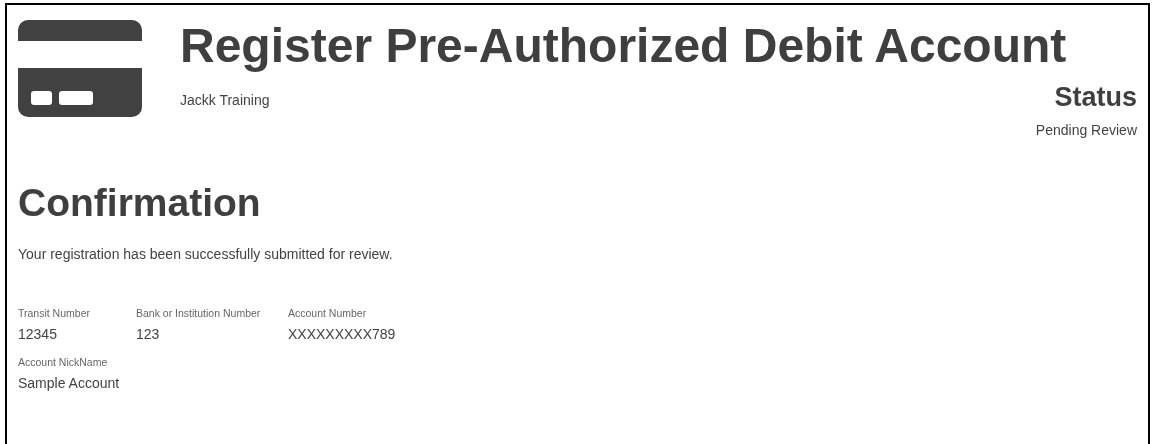 The width and height of the screenshot is (1153, 444). Describe the element at coordinates (80, 68) in the screenshot. I see `credit-card-icon` at that location.